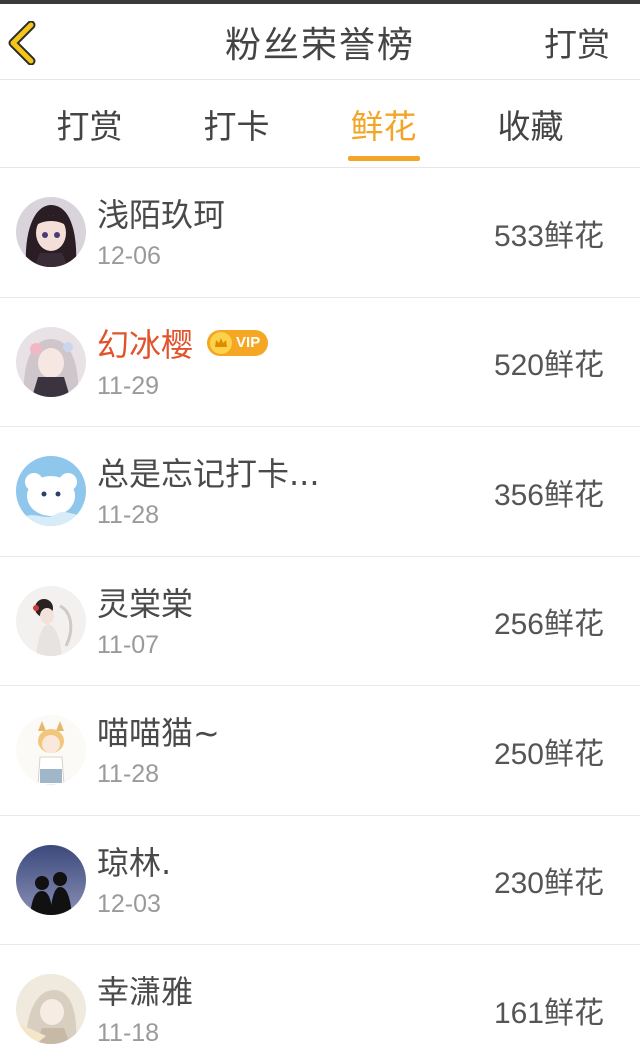 The height and width of the screenshot is (1061, 640). I want to click on flower-count: 356鲜花, so click(548, 495).